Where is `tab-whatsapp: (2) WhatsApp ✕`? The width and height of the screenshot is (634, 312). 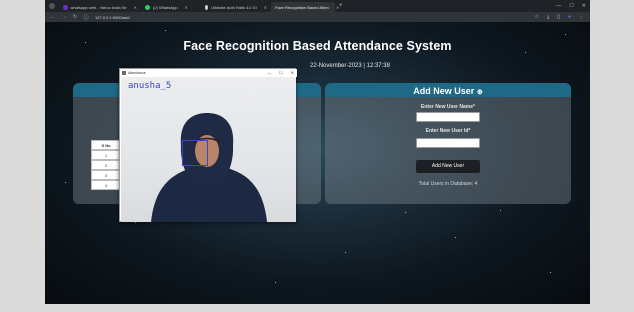 tab-whatsapp: (2) WhatsApp ✕ is located at coordinates (171, 7).